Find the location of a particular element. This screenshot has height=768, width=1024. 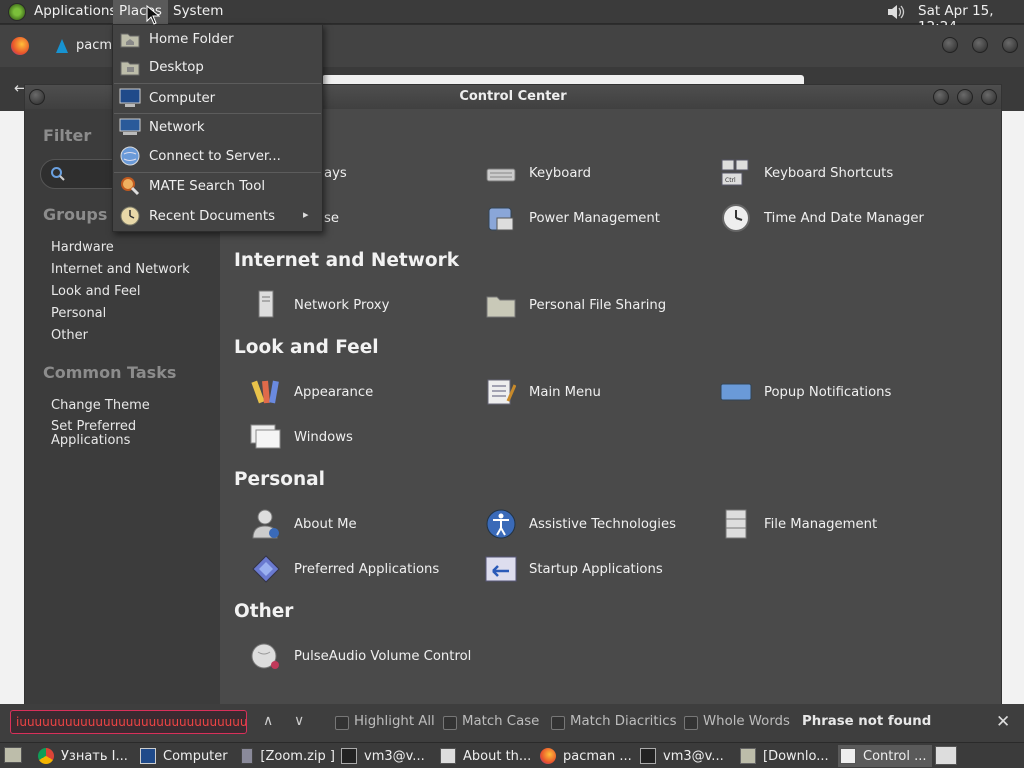

volume-icon is located at coordinates (896, 12).